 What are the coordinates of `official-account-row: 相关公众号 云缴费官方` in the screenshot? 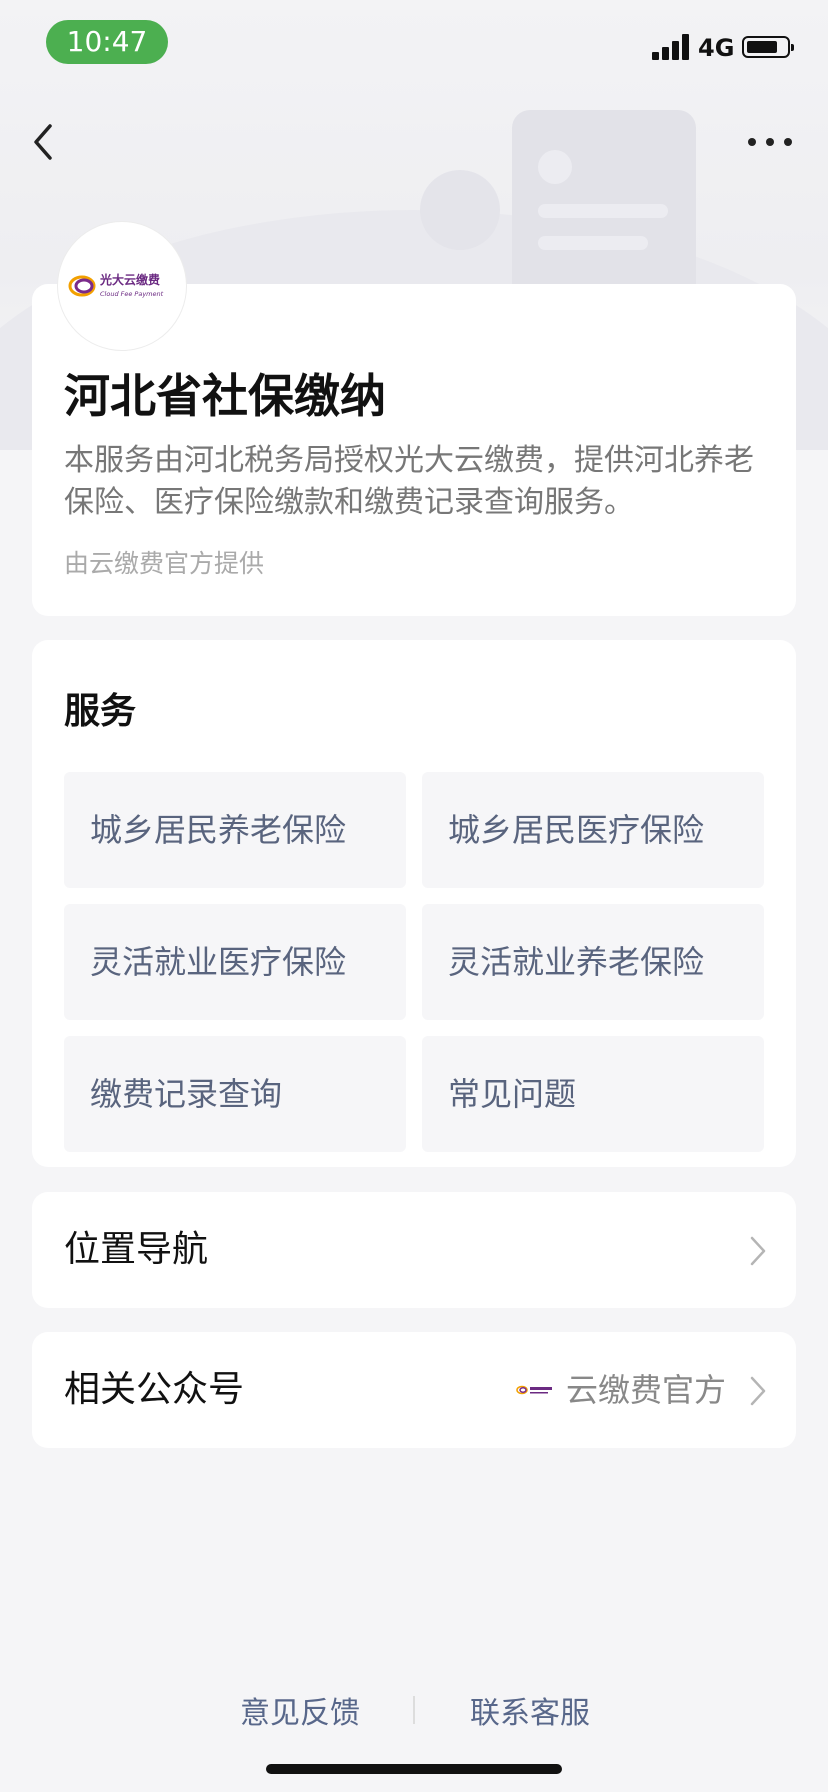 It's located at (414, 1390).